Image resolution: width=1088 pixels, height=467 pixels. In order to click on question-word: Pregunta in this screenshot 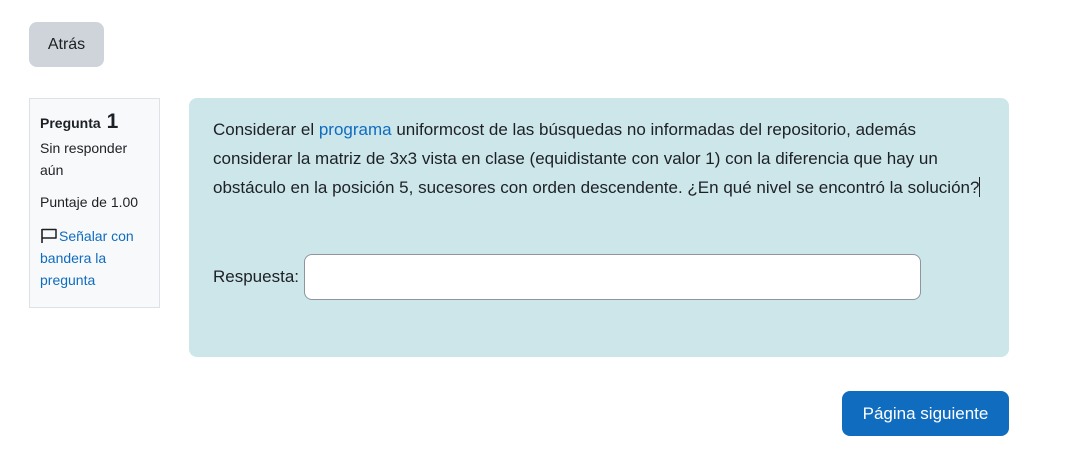, I will do `click(70, 123)`.